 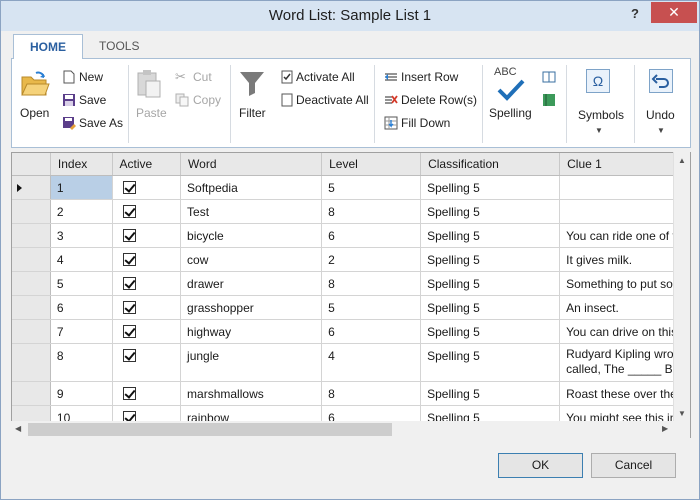 What do you see at coordinates (251, 331) in the screenshot?
I see `cell-word: highway` at bounding box center [251, 331].